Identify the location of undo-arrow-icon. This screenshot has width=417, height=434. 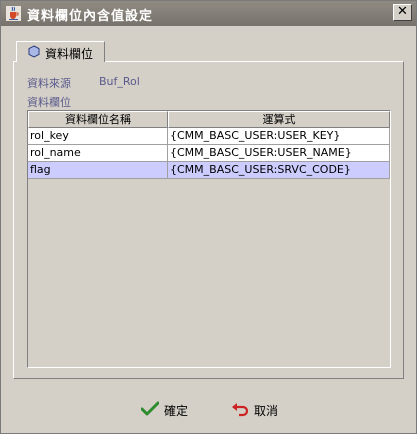
(240, 410).